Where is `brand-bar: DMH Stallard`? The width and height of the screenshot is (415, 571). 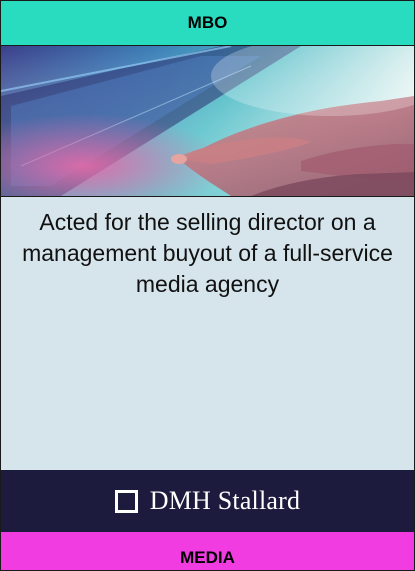 brand-bar: DMH Stallard is located at coordinates (207, 501).